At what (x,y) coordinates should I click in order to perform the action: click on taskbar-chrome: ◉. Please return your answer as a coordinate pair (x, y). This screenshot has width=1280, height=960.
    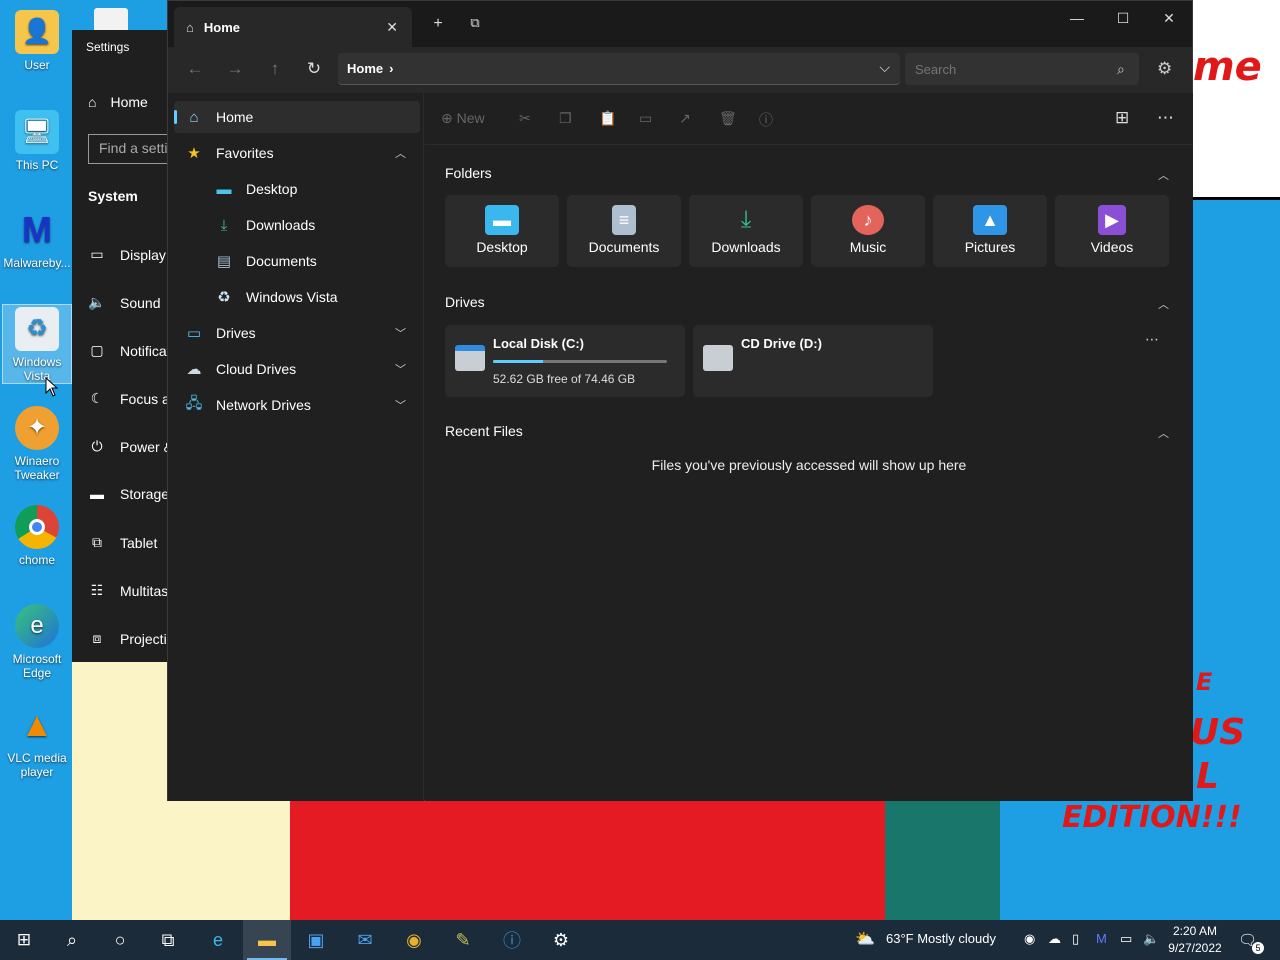
    Looking at the image, I should click on (414, 940).